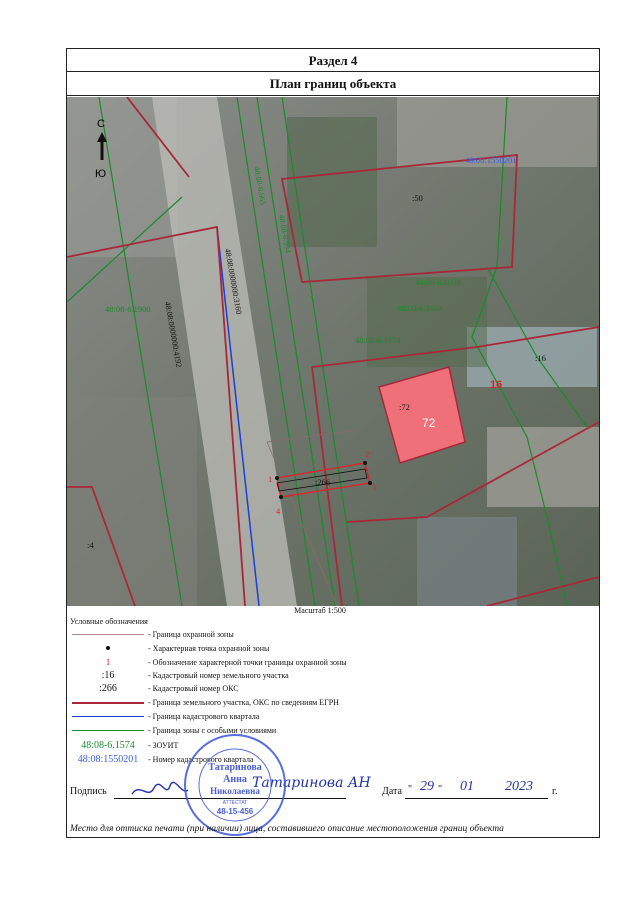 The height and width of the screenshot is (905, 640). Describe the element at coordinates (100, 174) in the screenshot. I see `compass-south: Ю` at that location.